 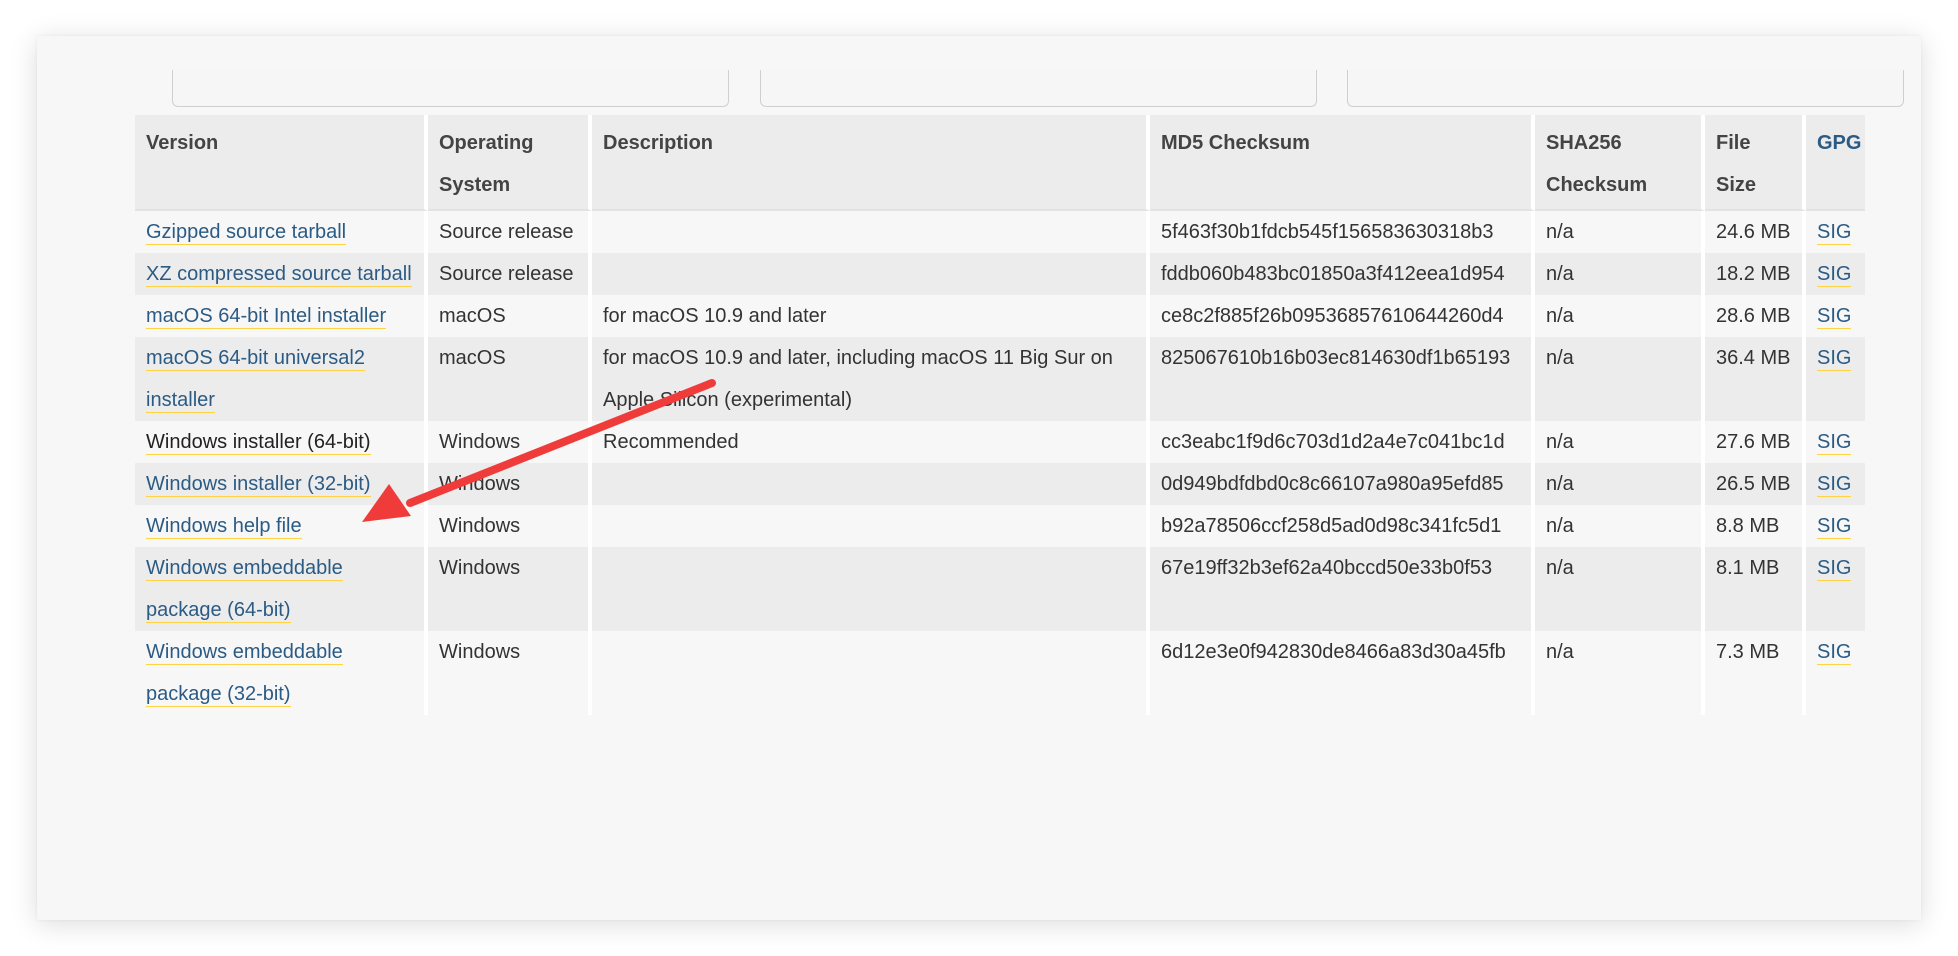 What do you see at coordinates (1342, 442) in the screenshot?
I see `md5-cell: cc3eabc1f9d6c703d1d2a4e7c041bc1d` at bounding box center [1342, 442].